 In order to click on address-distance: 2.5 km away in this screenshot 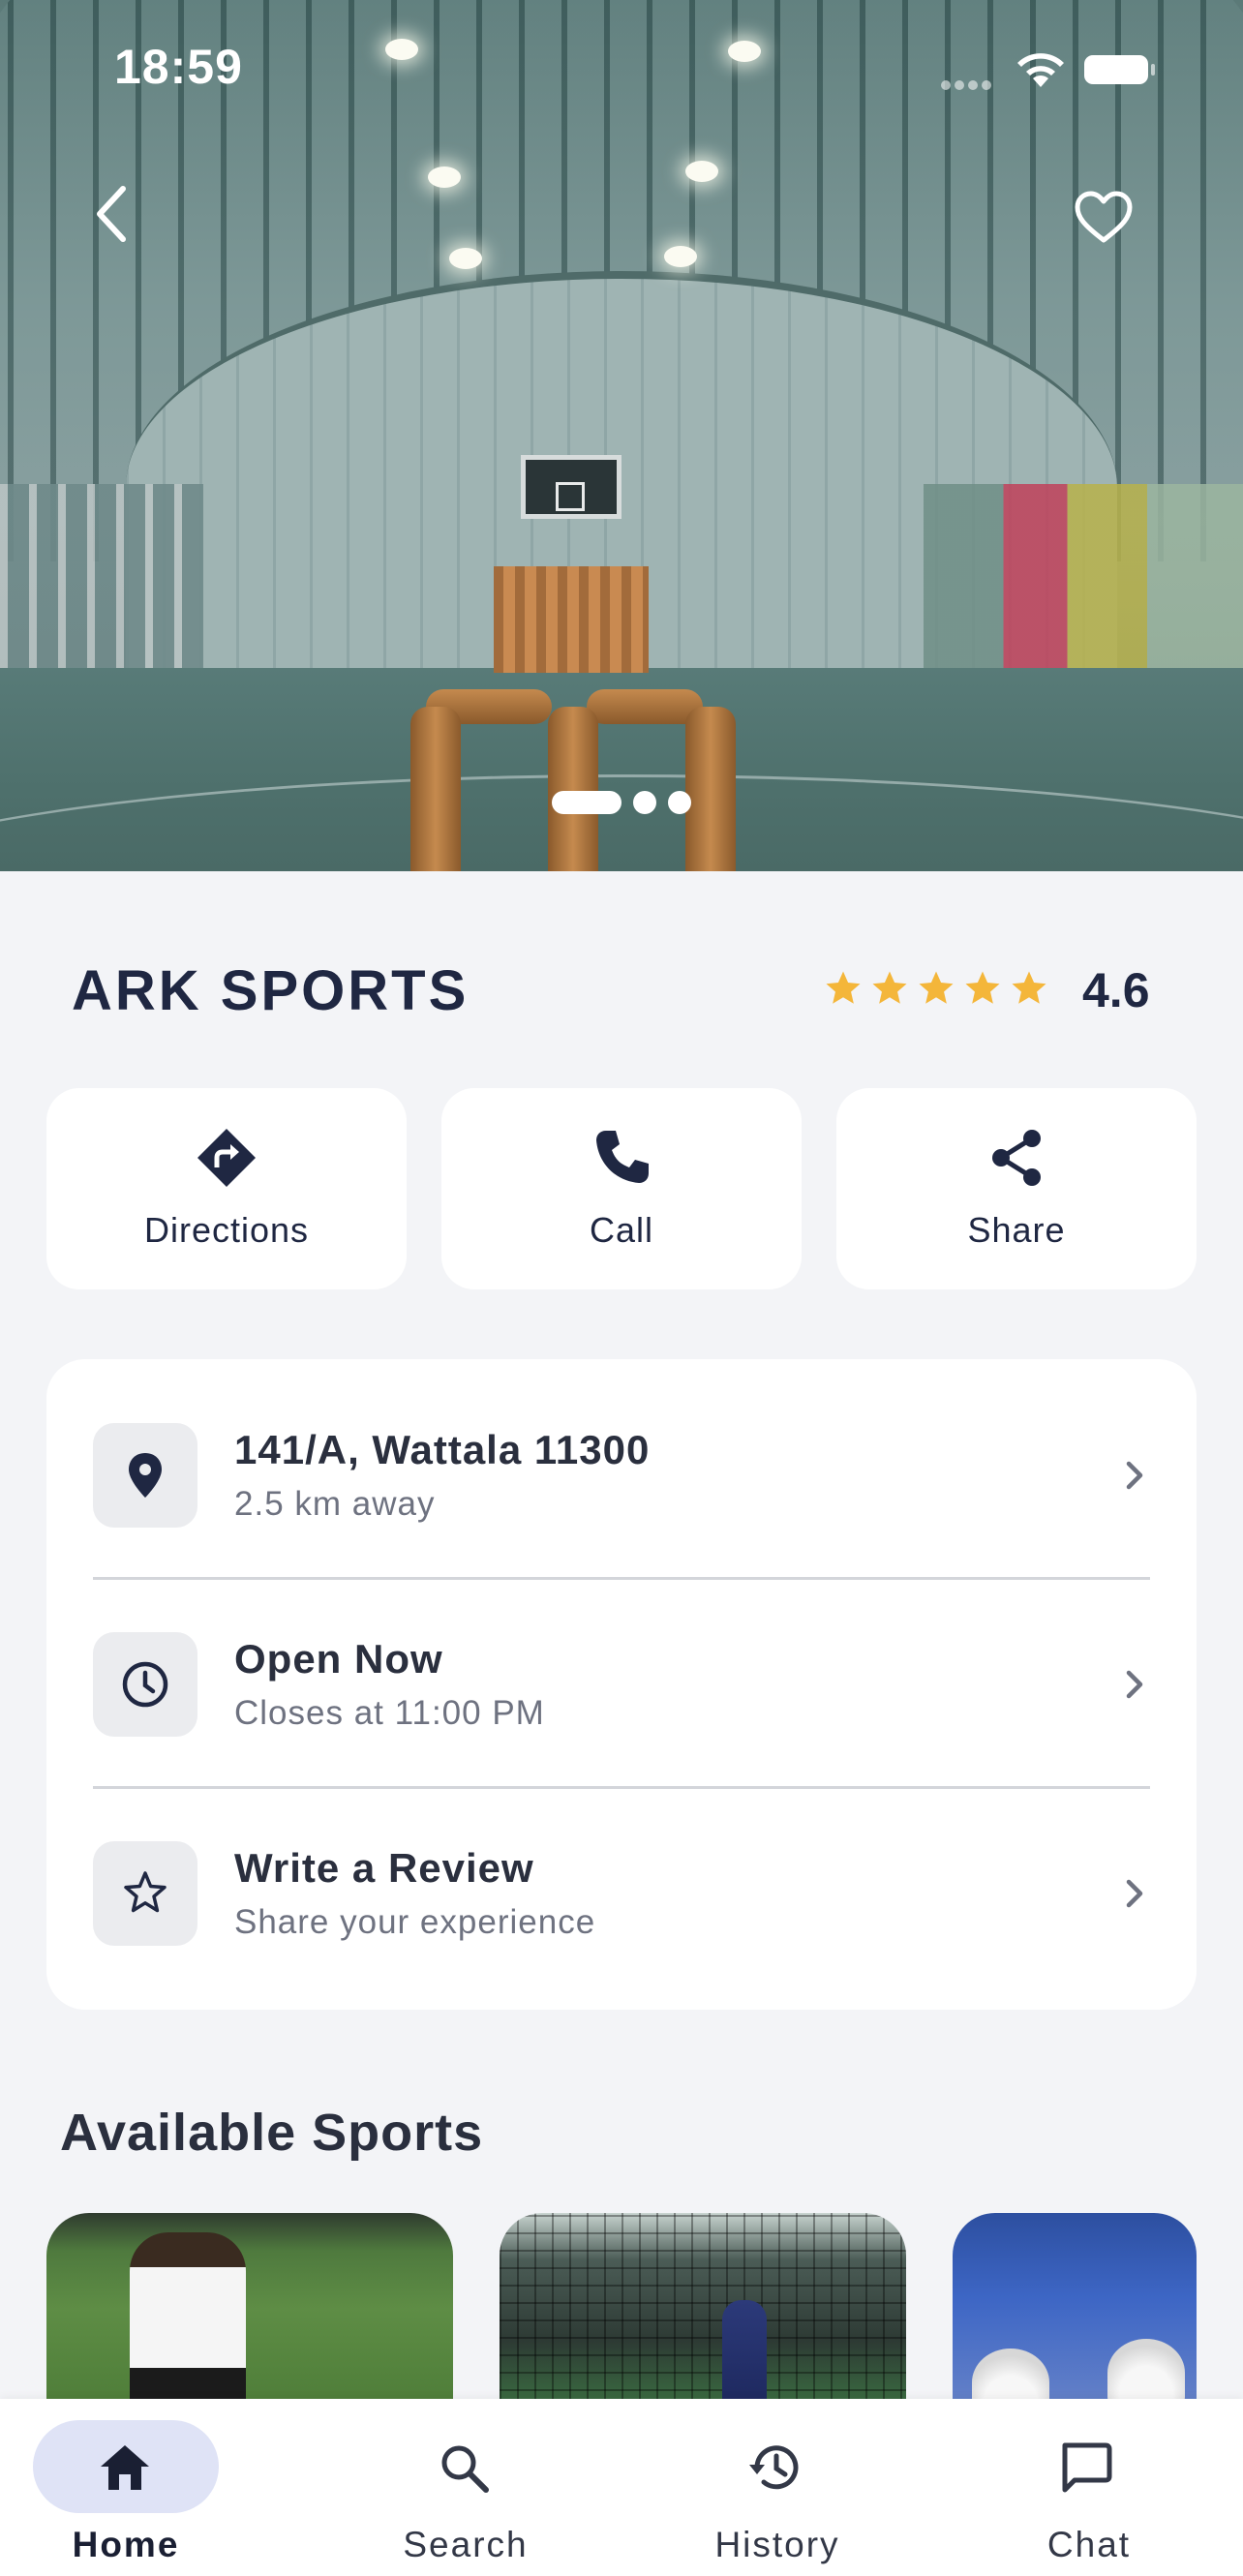, I will do `click(335, 1504)`.